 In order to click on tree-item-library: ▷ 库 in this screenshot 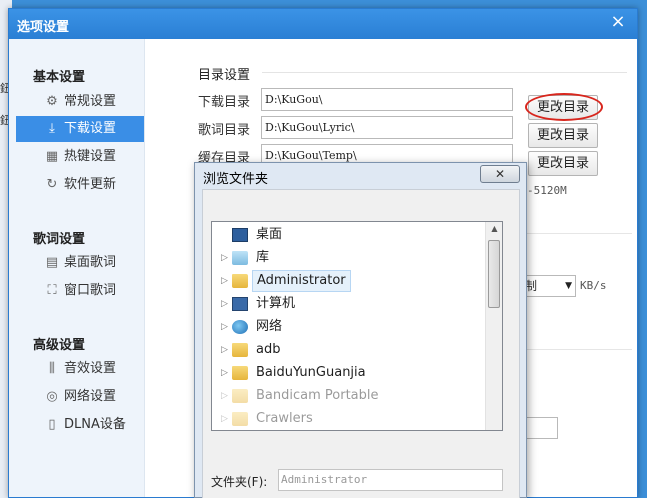, I will do `click(347, 258)`.